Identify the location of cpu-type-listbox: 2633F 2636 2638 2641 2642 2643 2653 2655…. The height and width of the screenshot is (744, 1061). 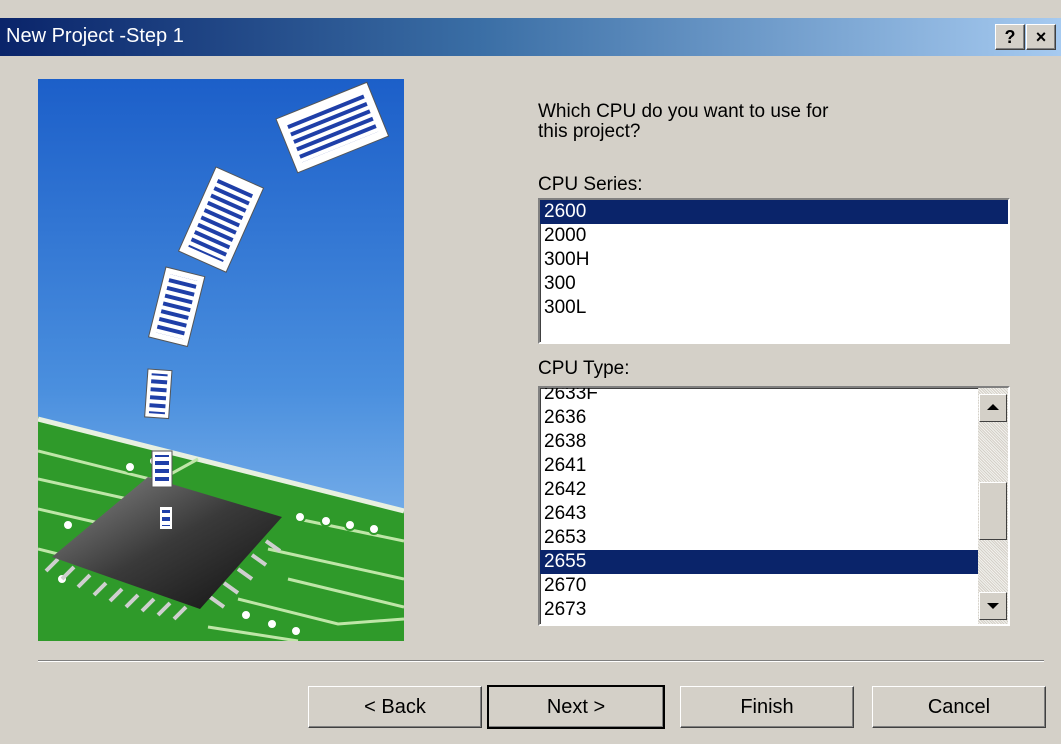
(774, 506).